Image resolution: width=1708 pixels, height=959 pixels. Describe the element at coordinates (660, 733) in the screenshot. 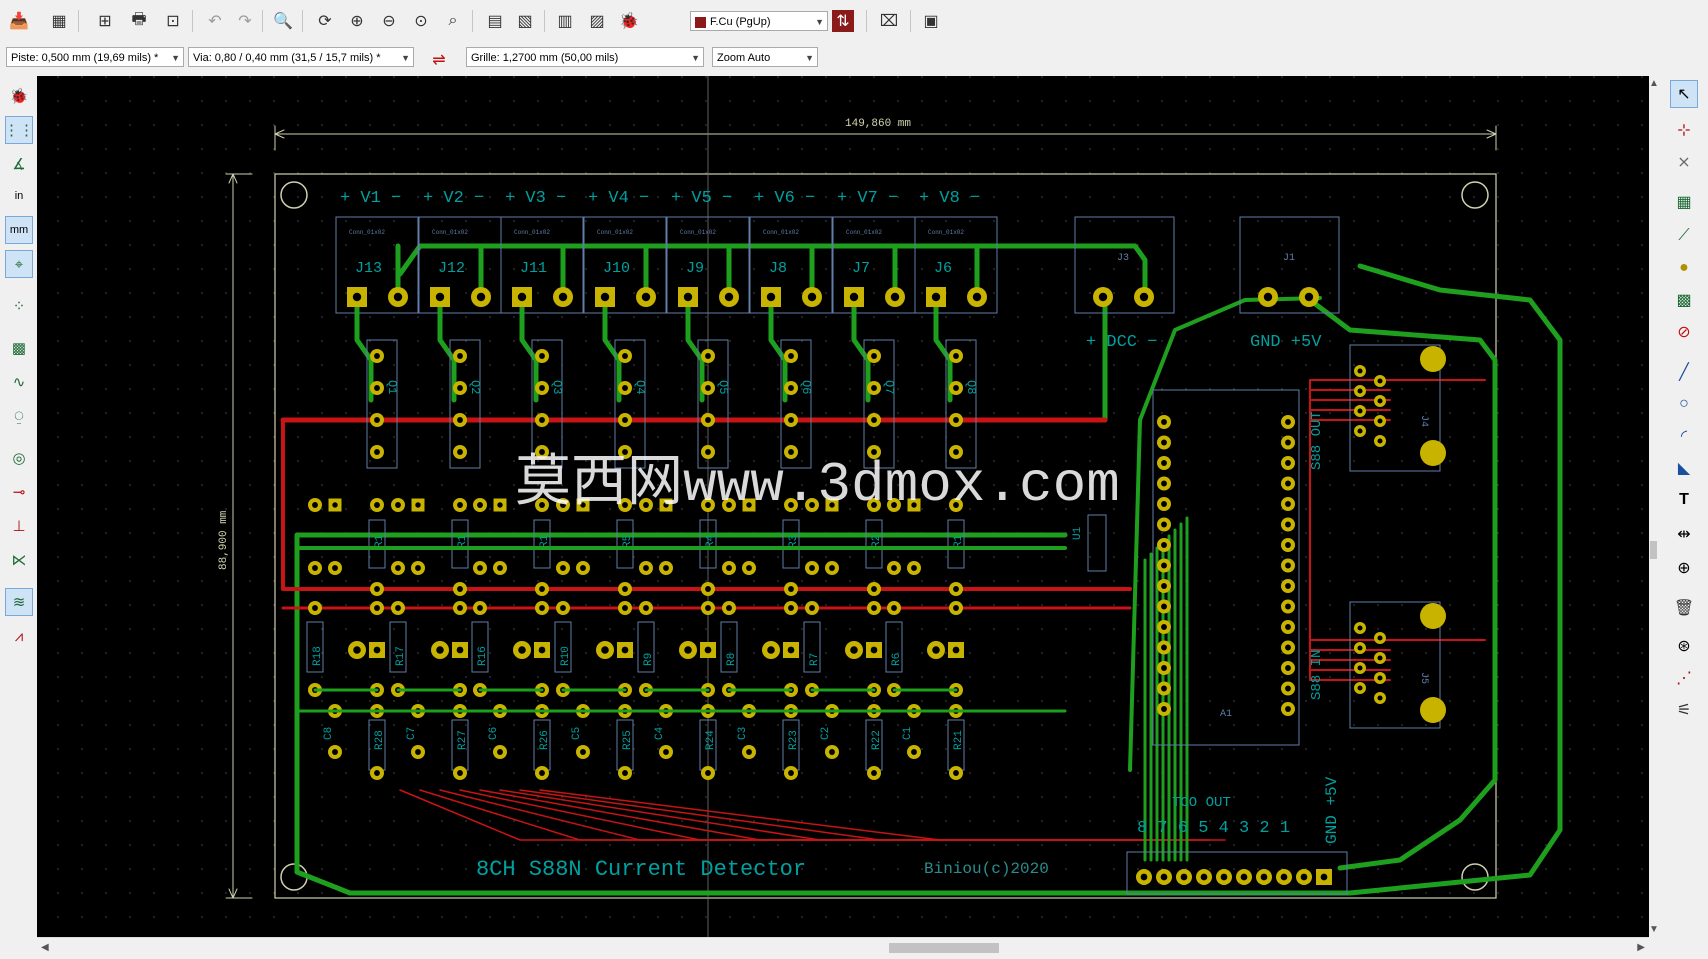

I see `capacitor-ref: C4` at that location.